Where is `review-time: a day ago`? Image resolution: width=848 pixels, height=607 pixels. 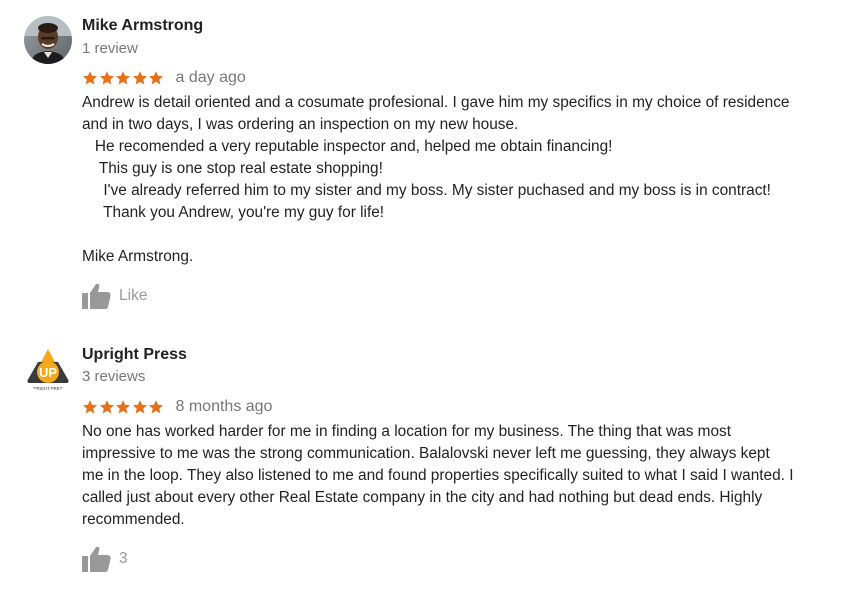 review-time: a day ago is located at coordinates (210, 77).